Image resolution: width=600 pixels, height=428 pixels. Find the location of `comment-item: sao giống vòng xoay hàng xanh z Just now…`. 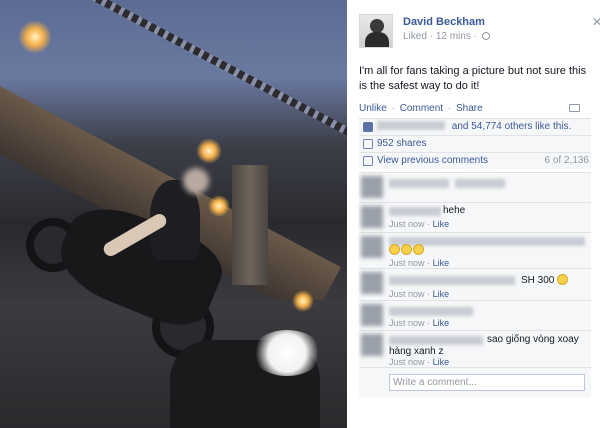

comment-item: sao giống vòng xoay hàng xanh z Just now… is located at coordinates (475, 348).